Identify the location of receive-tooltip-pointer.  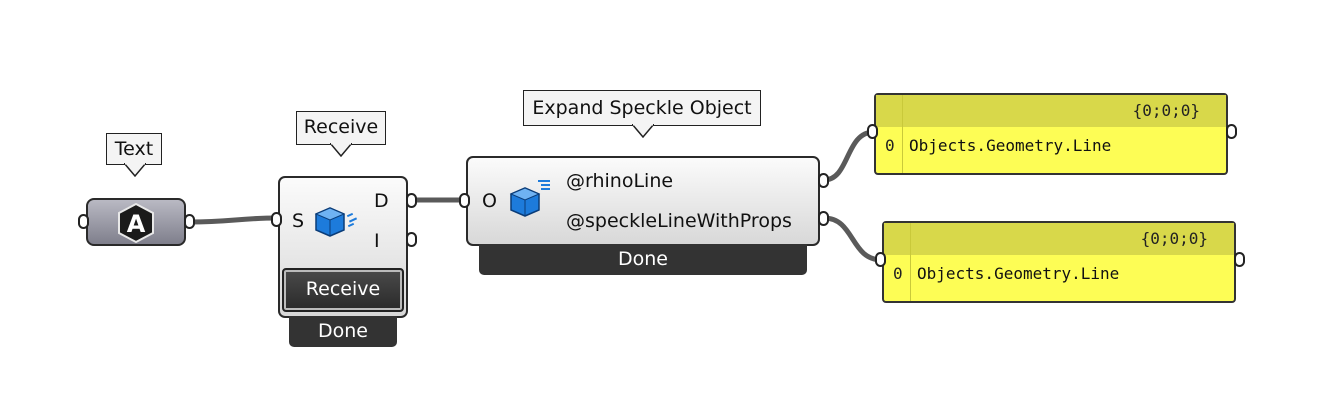
(341, 150).